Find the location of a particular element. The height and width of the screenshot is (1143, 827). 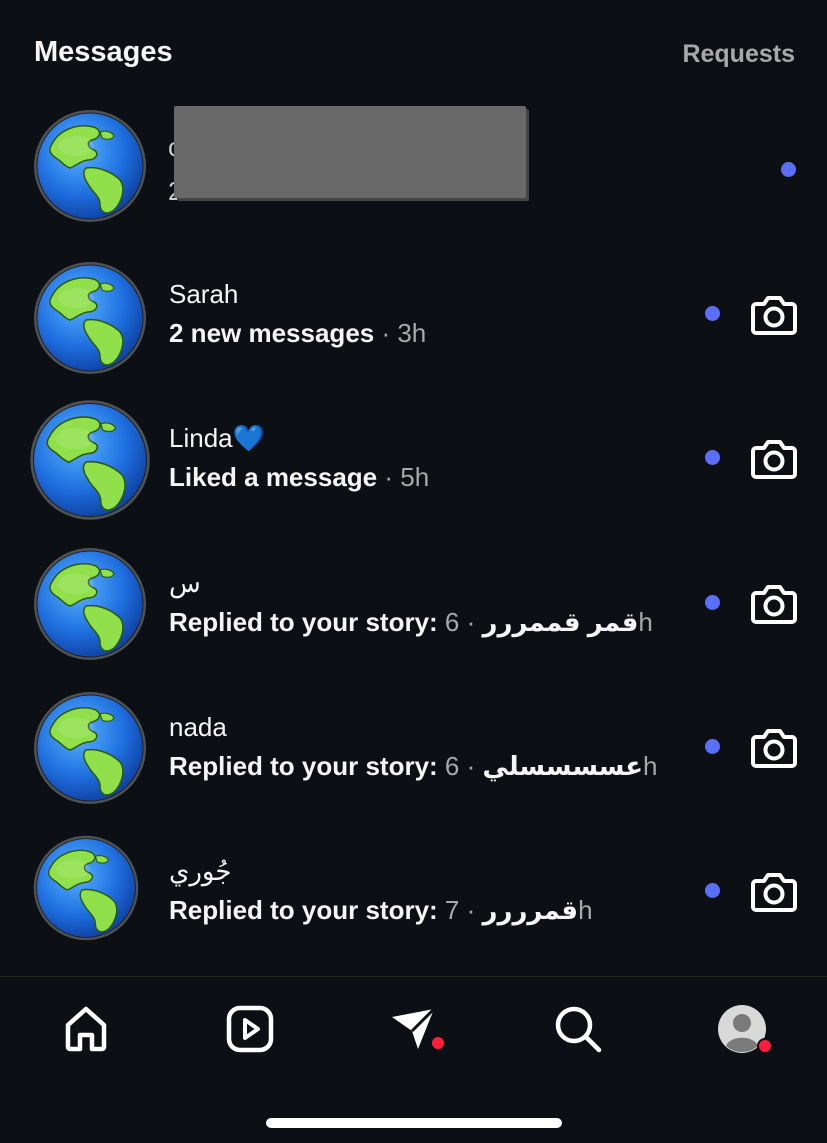

thread-preview: Replied to your story: قمر قممررر · 6h is located at coordinates (411, 622).